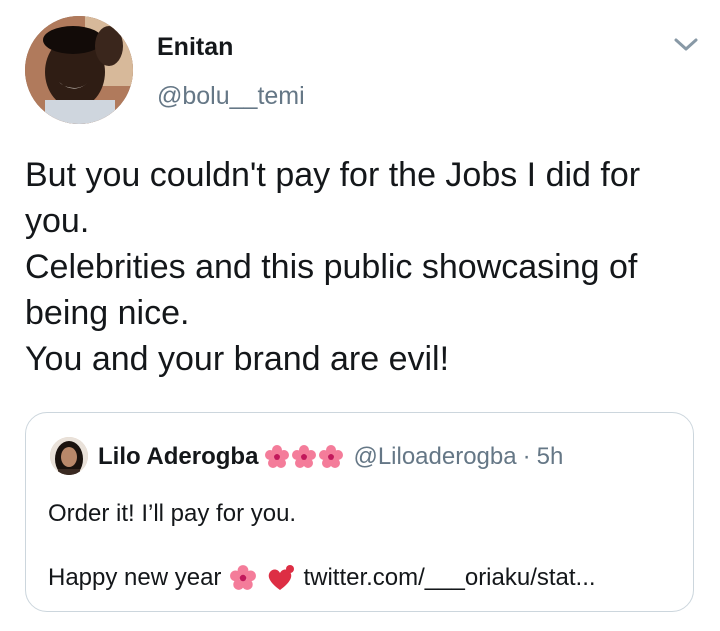 This screenshot has width=720, height=631. Describe the element at coordinates (237, 359) in the screenshot. I see `tweet-text-line: You and your brand are evil!` at that location.